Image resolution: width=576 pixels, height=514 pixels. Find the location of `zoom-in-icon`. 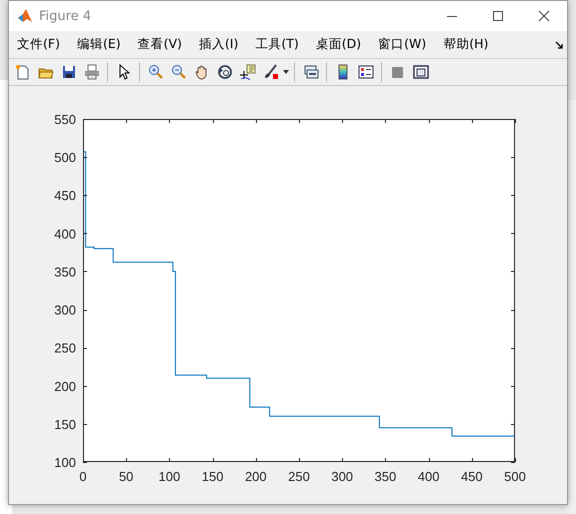

zoom-in-icon is located at coordinates (156, 72).